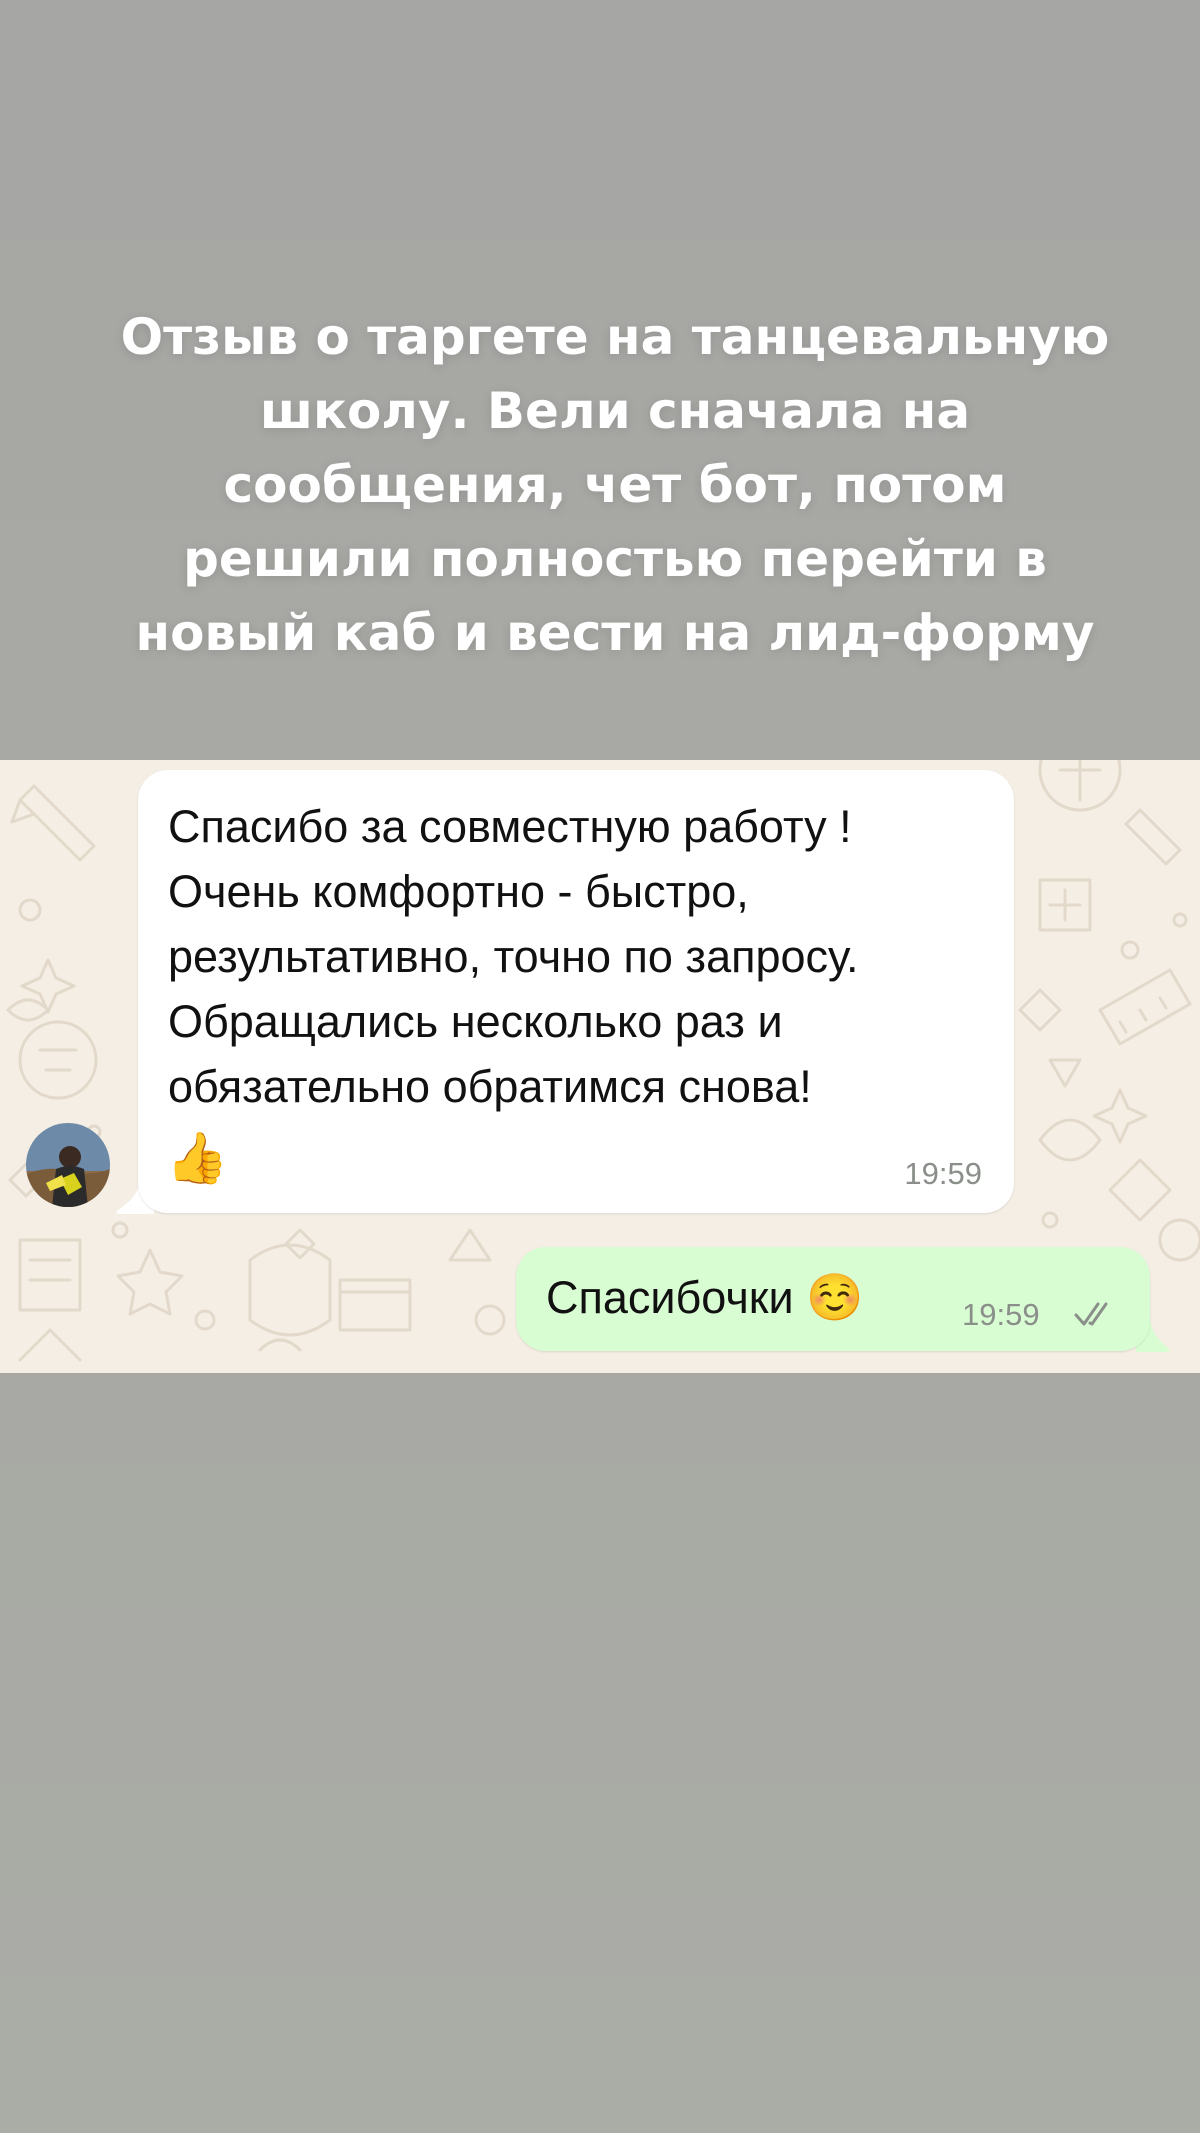  I want to click on smiling-face-emoji: ☺️, so click(835, 1297).